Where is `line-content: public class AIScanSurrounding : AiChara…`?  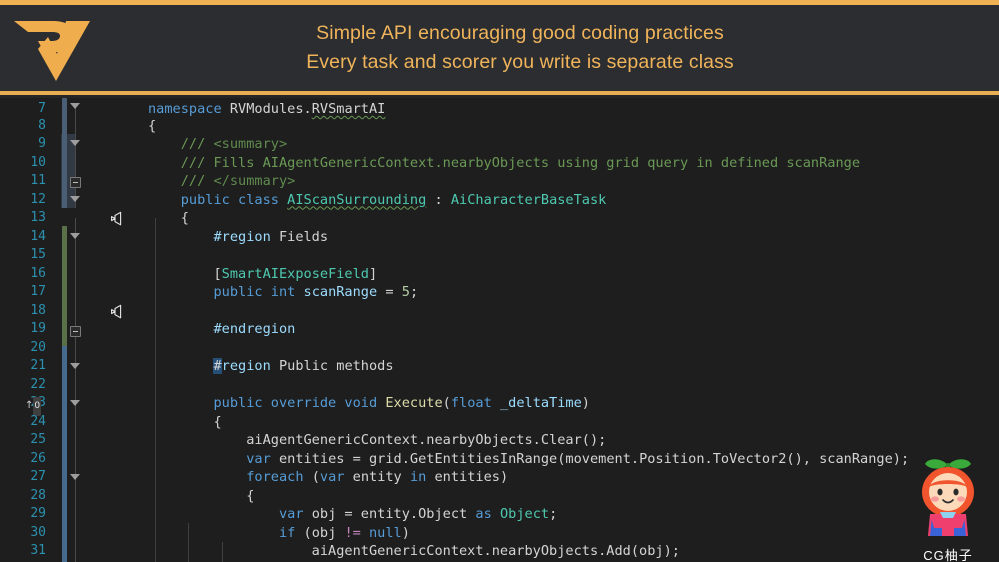 line-content: public class AIScanSurrounding : AiChara… is located at coordinates (393, 199).